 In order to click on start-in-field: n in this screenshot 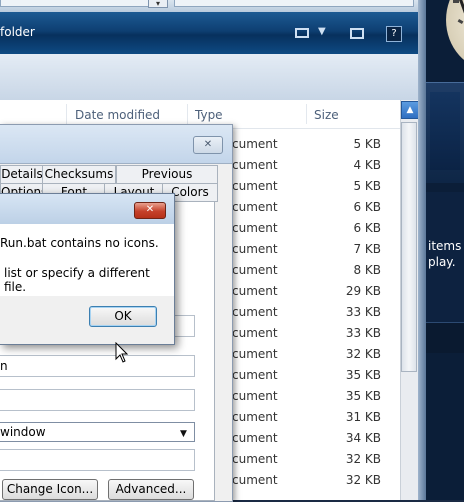, I will do `click(97, 366)`.